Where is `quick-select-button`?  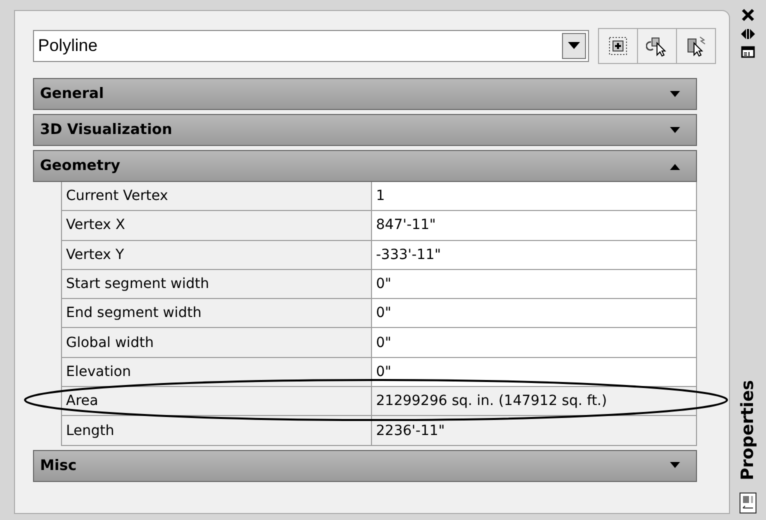 quick-select-button is located at coordinates (696, 46).